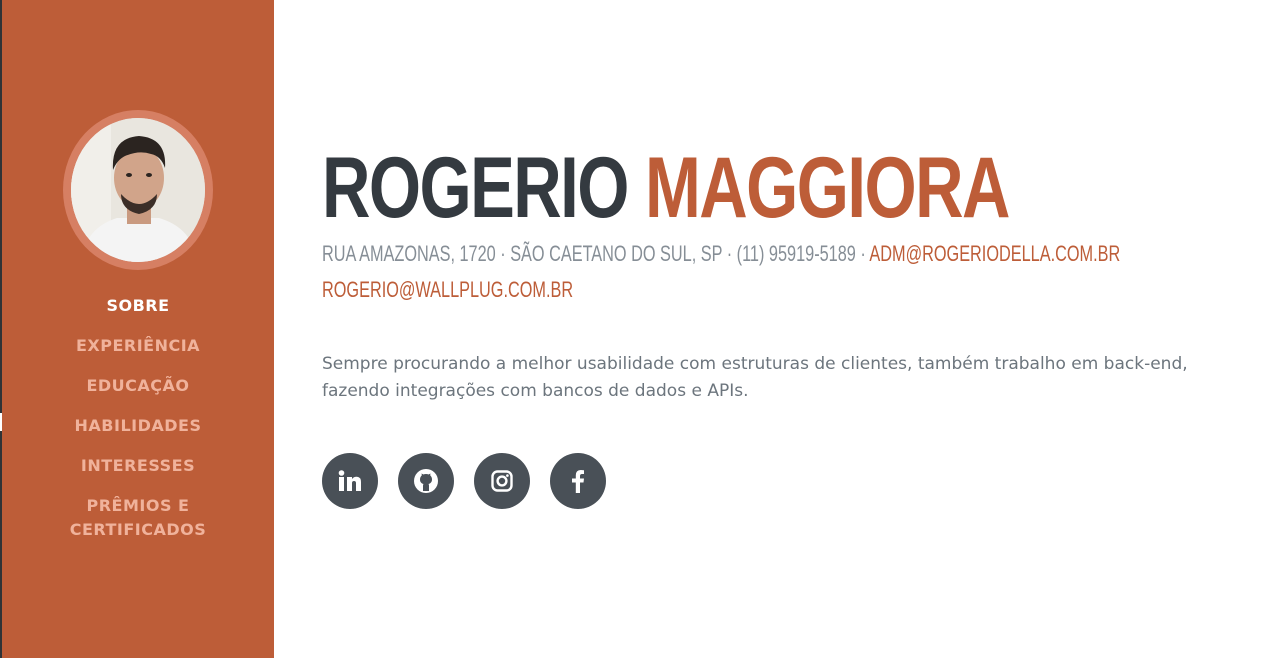  I want to click on email-primary-link: adm@rogeriodella.com.br, so click(994, 253).